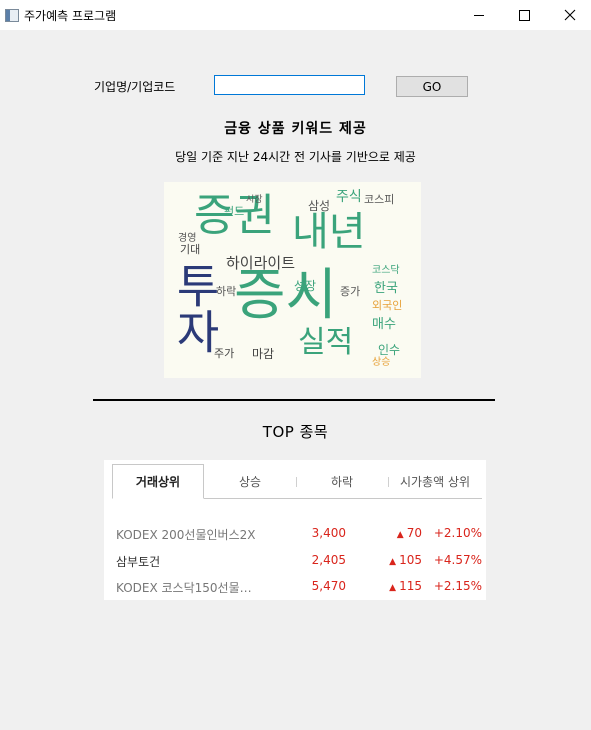 The width and height of the screenshot is (591, 730). I want to click on top-stocks-tabs: 거래상위 상승 하락 시가총액 상위, so click(297, 481).